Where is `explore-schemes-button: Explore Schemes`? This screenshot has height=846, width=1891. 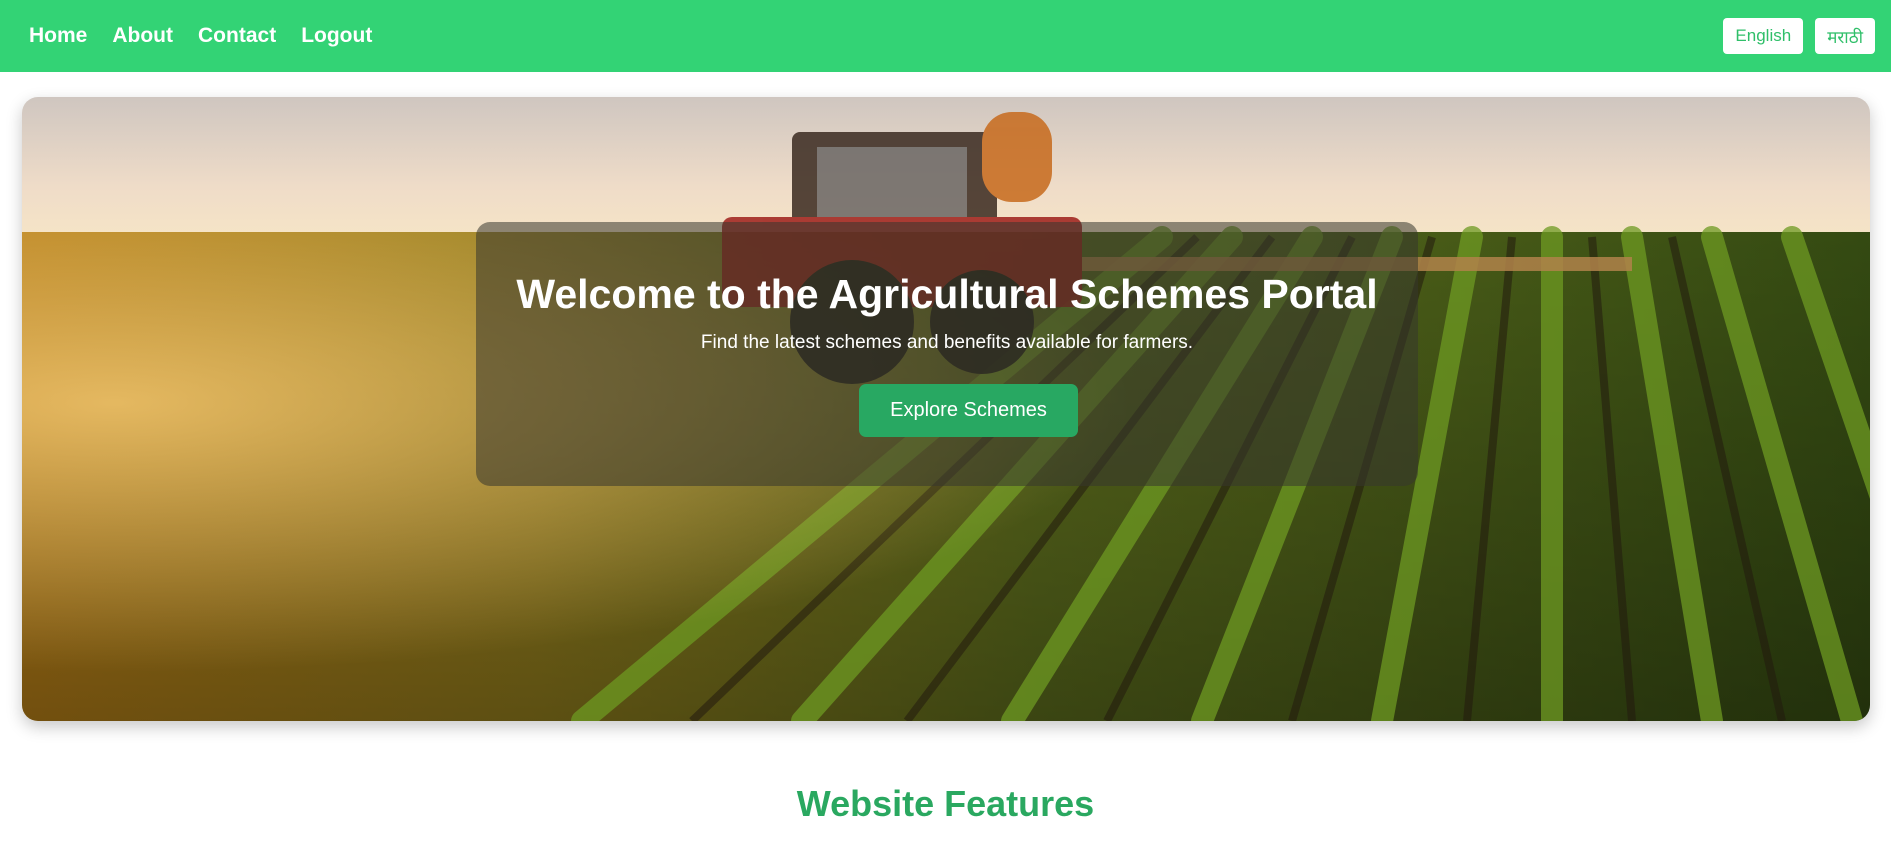 explore-schemes-button: Explore Schemes is located at coordinates (968, 410).